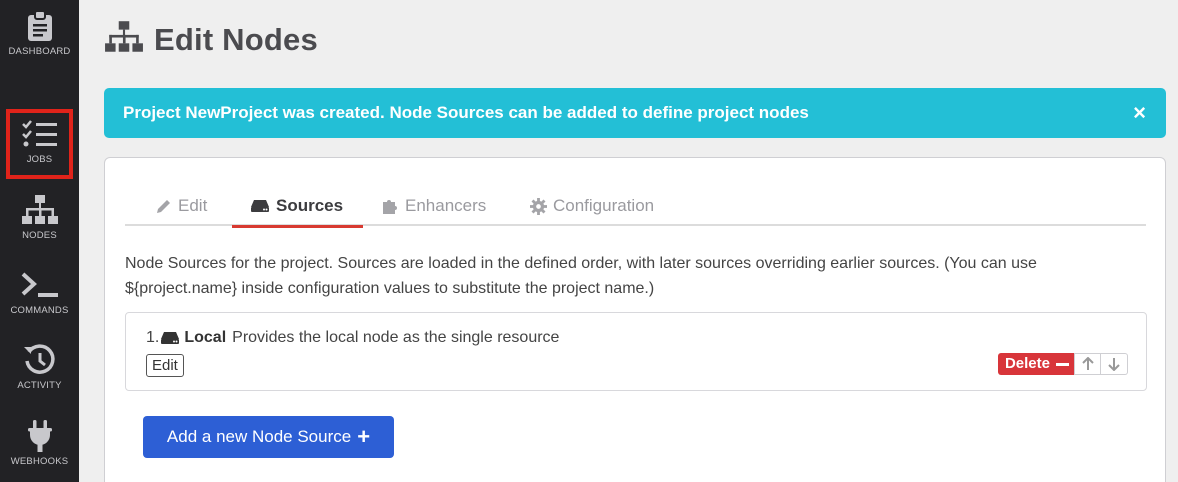 This screenshot has height=482, width=1178. I want to click on edit-source-button: Edit, so click(165, 365).